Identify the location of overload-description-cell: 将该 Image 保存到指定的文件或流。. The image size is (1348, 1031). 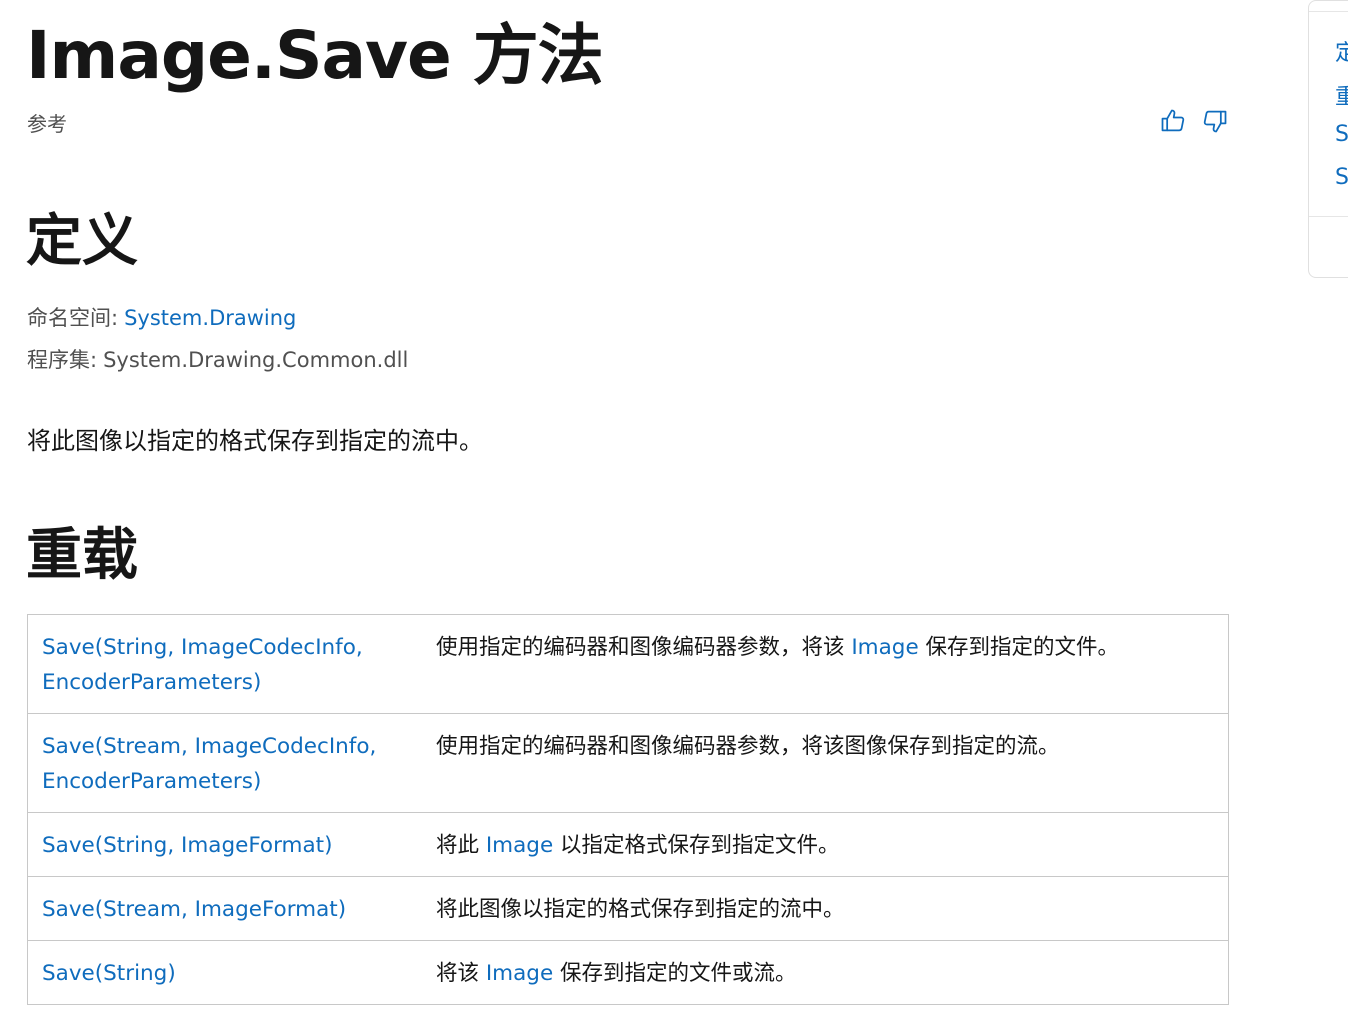
(825, 972).